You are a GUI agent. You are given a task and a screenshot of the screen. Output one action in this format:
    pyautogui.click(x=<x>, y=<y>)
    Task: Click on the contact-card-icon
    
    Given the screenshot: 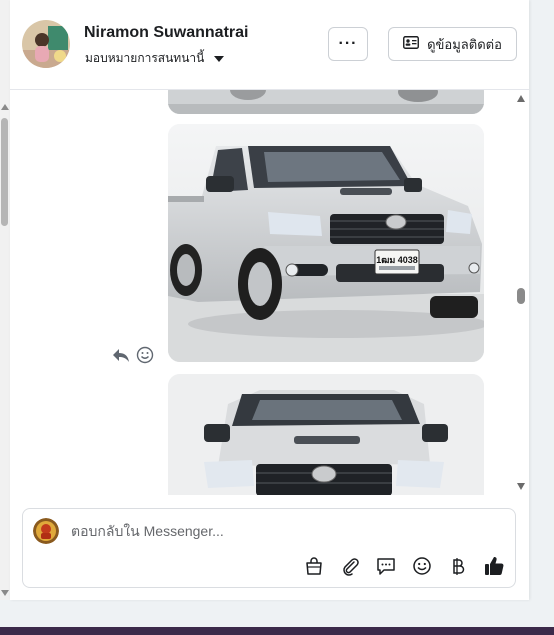 What is the action you would take?
    pyautogui.click(x=411, y=44)
    